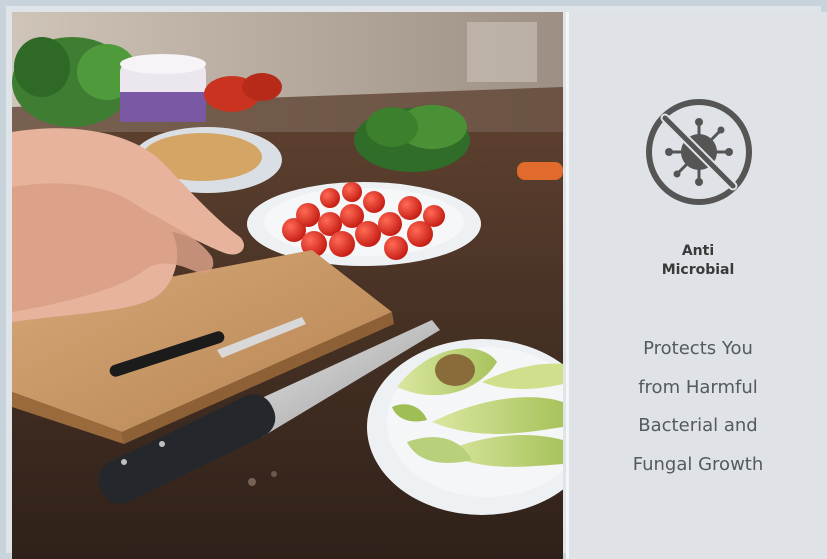 This screenshot has width=827, height=559. Describe the element at coordinates (698, 251) in the screenshot. I see `feature-title-line: Anti` at that location.